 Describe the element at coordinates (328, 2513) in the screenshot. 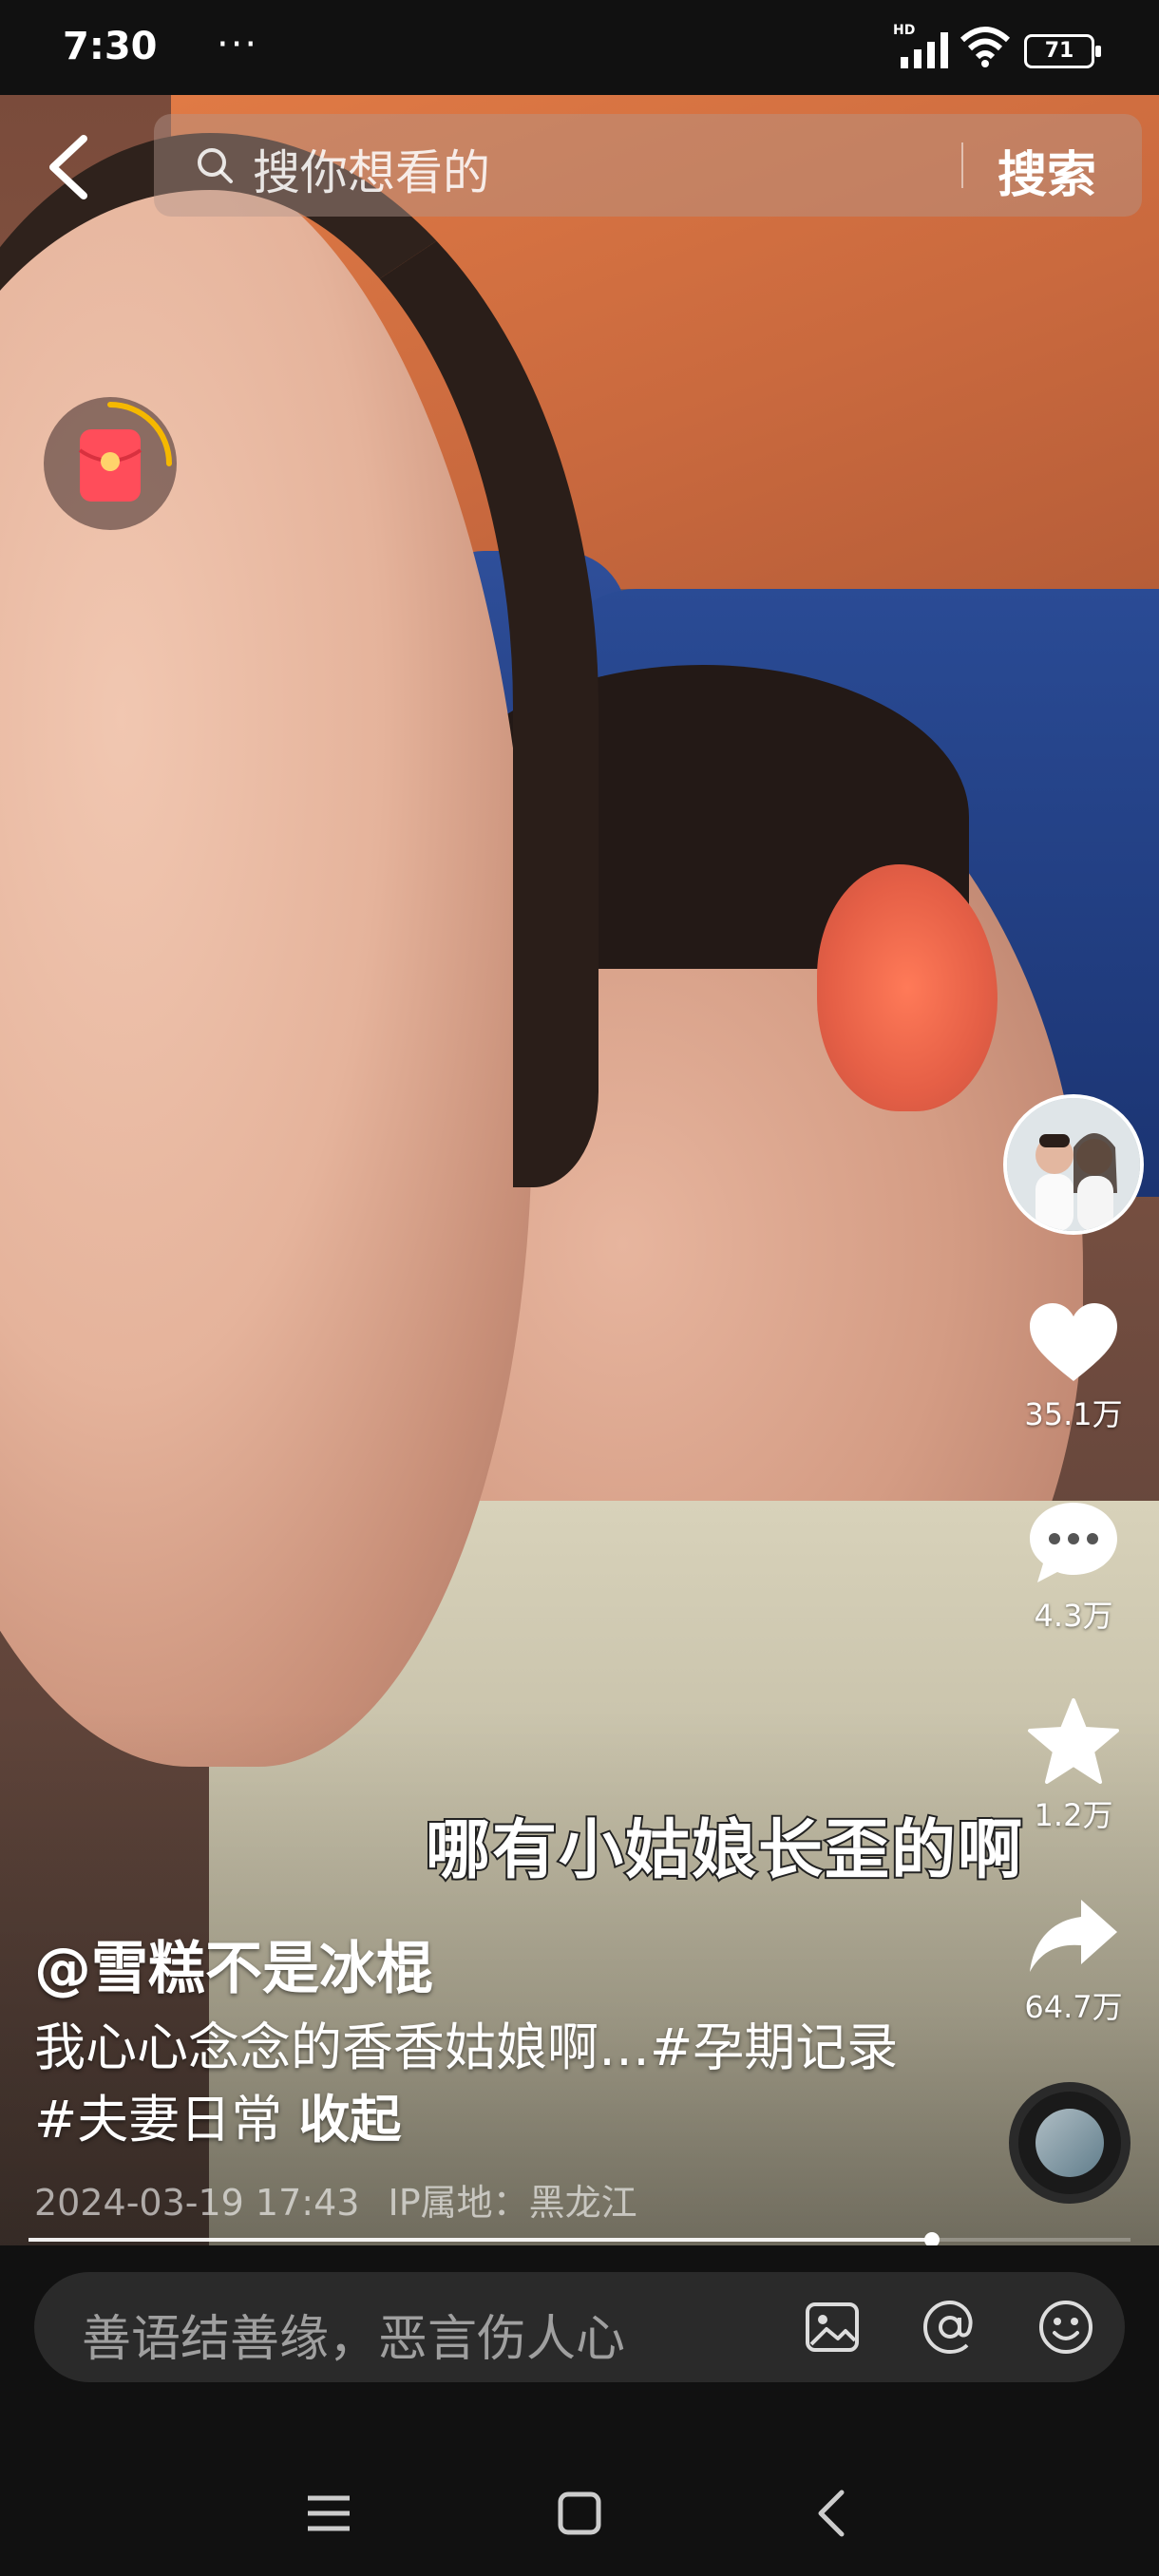

I see `menu-icon` at that location.